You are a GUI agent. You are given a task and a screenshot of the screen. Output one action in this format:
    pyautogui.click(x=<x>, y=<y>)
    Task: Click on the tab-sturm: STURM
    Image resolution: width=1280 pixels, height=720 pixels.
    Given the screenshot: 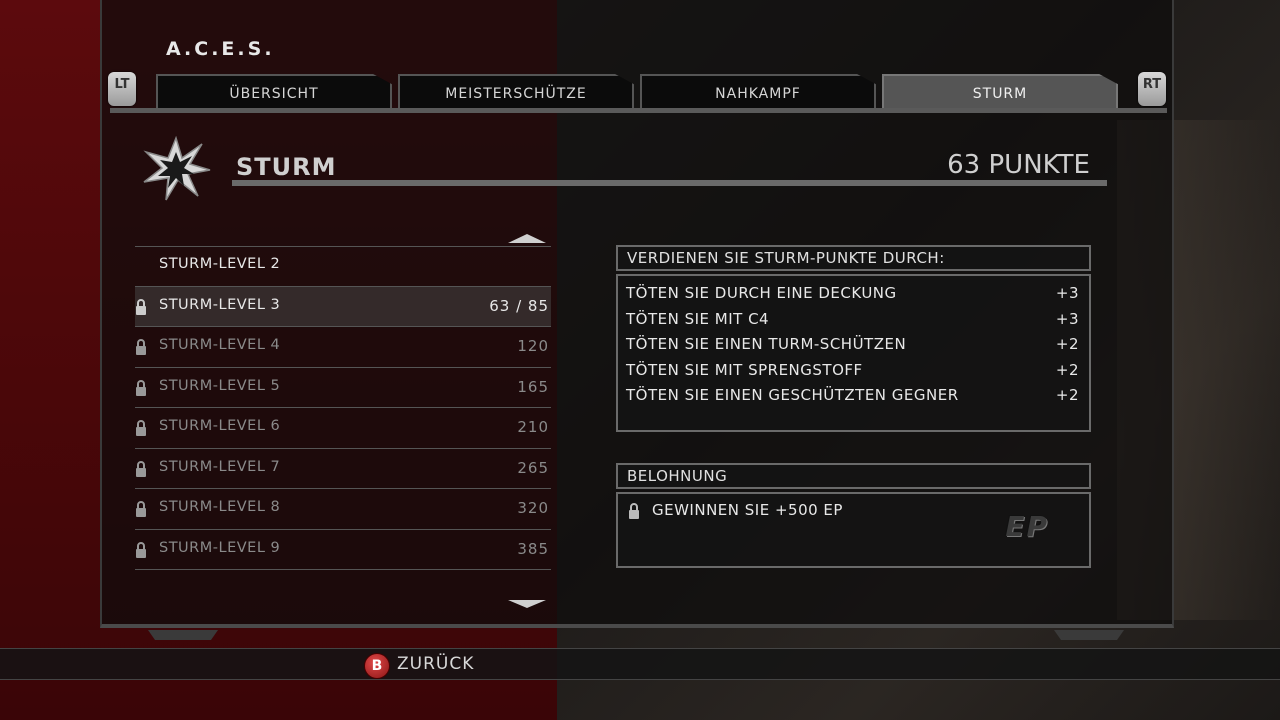 What is the action you would take?
    pyautogui.click(x=1000, y=91)
    